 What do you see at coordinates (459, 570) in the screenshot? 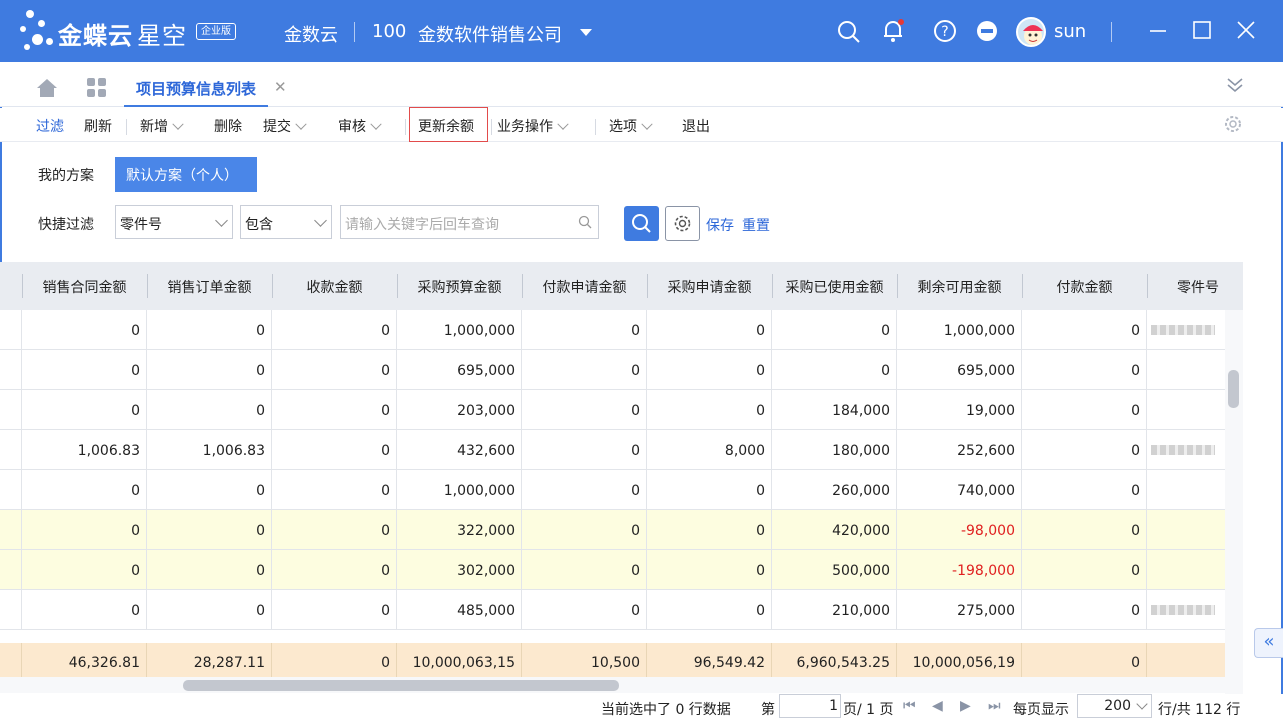
I see `table-cell: 302,000` at bounding box center [459, 570].